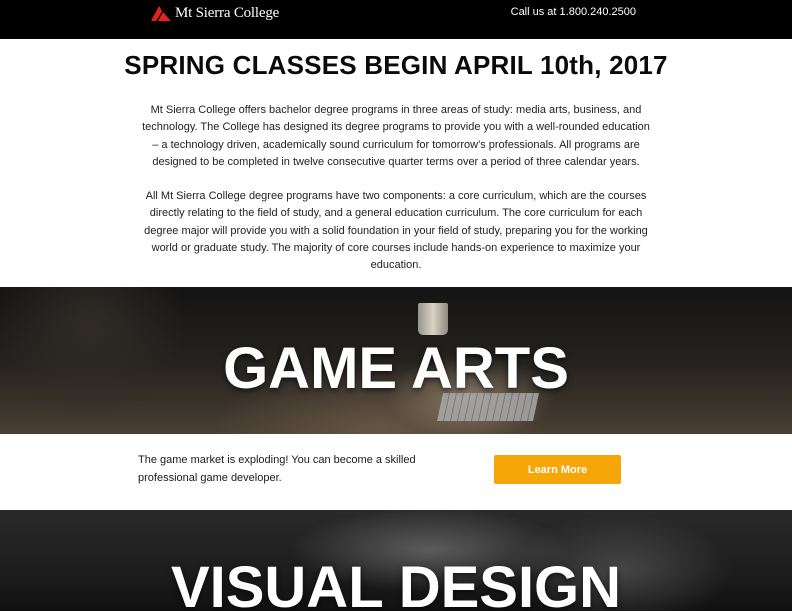  What do you see at coordinates (396, 65) in the screenshot?
I see `page-title: SPRING CLASSES BEGIN APRIL 10th, 2017` at bounding box center [396, 65].